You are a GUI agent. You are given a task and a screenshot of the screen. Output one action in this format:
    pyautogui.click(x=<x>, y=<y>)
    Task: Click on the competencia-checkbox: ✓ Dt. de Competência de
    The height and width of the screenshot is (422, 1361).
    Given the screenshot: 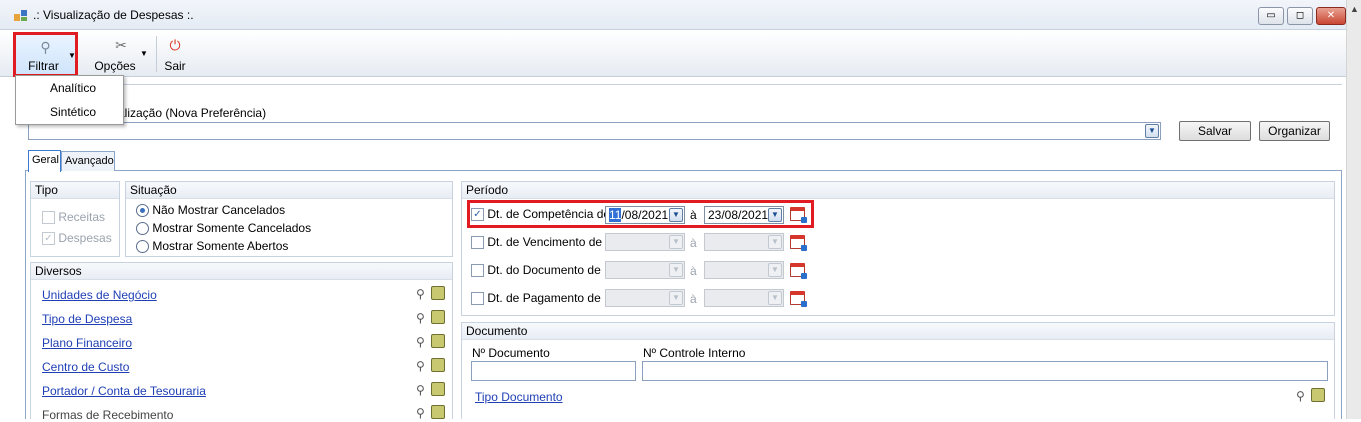 What is the action you would take?
    pyautogui.click(x=540, y=214)
    